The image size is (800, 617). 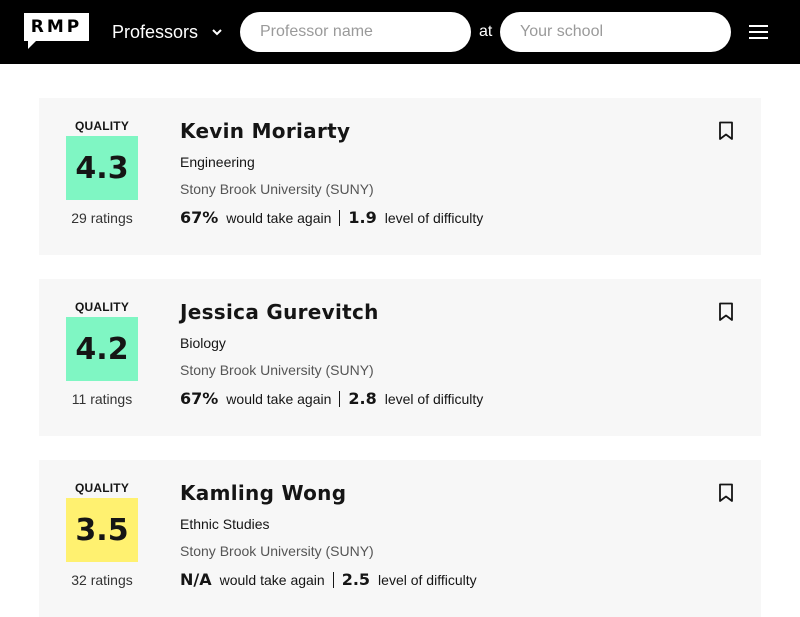 What do you see at coordinates (615, 32) in the screenshot?
I see `school-name-input` at bounding box center [615, 32].